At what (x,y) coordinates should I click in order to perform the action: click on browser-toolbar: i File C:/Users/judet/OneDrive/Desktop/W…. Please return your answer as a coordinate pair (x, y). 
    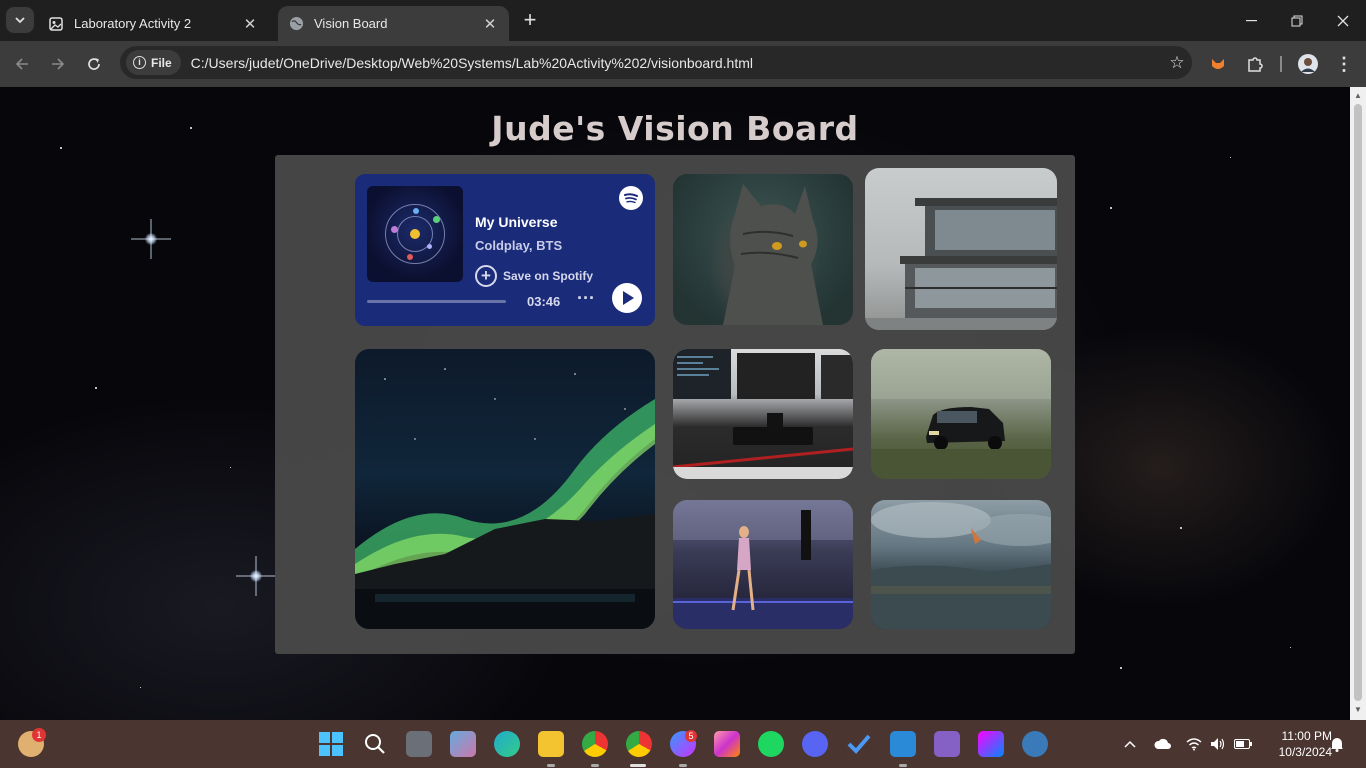
    Looking at the image, I should click on (683, 64).